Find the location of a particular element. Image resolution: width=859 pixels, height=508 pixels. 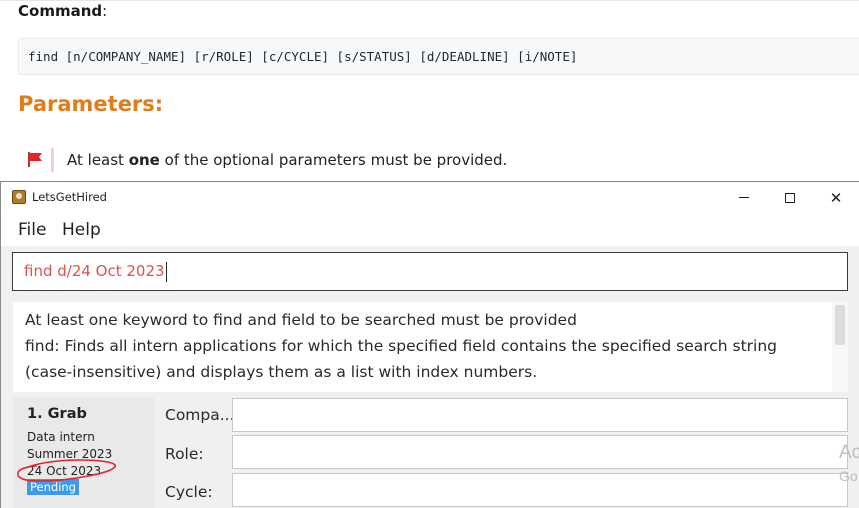

menu-file: File is located at coordinates (32, 230).